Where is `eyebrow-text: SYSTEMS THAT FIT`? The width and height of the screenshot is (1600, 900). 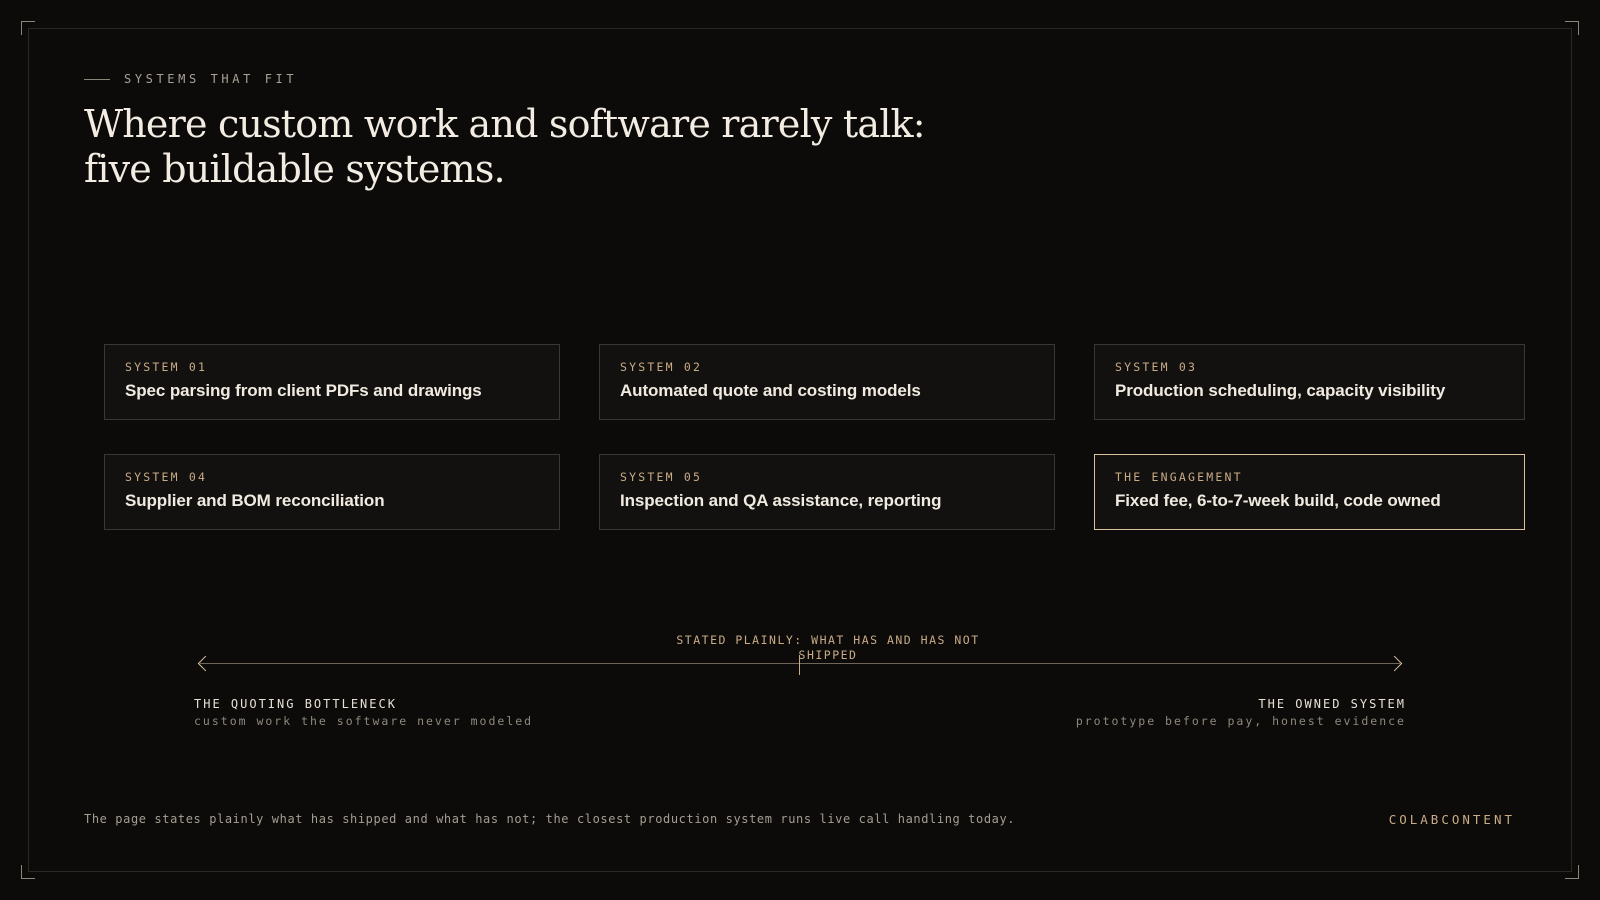
eyebrow-text: SYSTEMS THAT FIT is located at coordinates (211, 79).